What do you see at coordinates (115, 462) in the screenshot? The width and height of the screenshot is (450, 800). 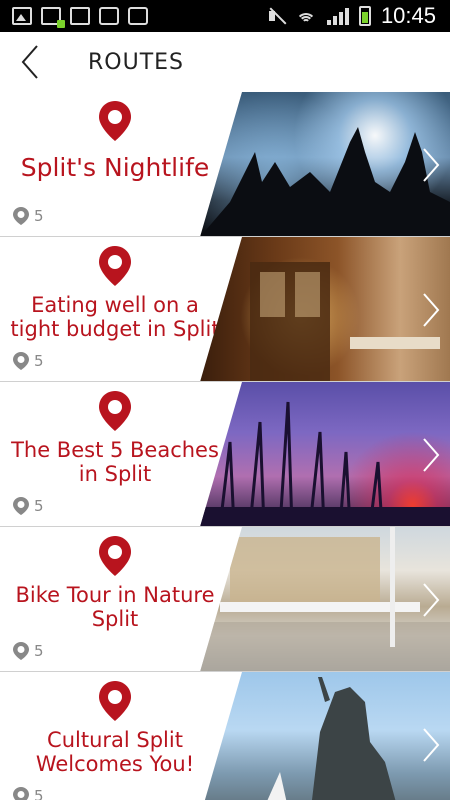 I see `route-title: The Best 5 Beaches in Split` at bounding box center [115, 462].